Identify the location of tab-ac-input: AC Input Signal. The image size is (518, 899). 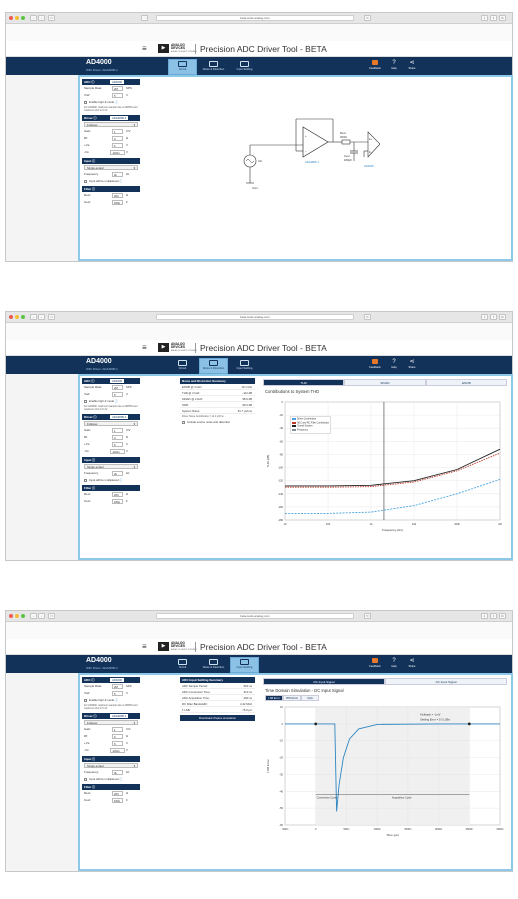
(446, 681).